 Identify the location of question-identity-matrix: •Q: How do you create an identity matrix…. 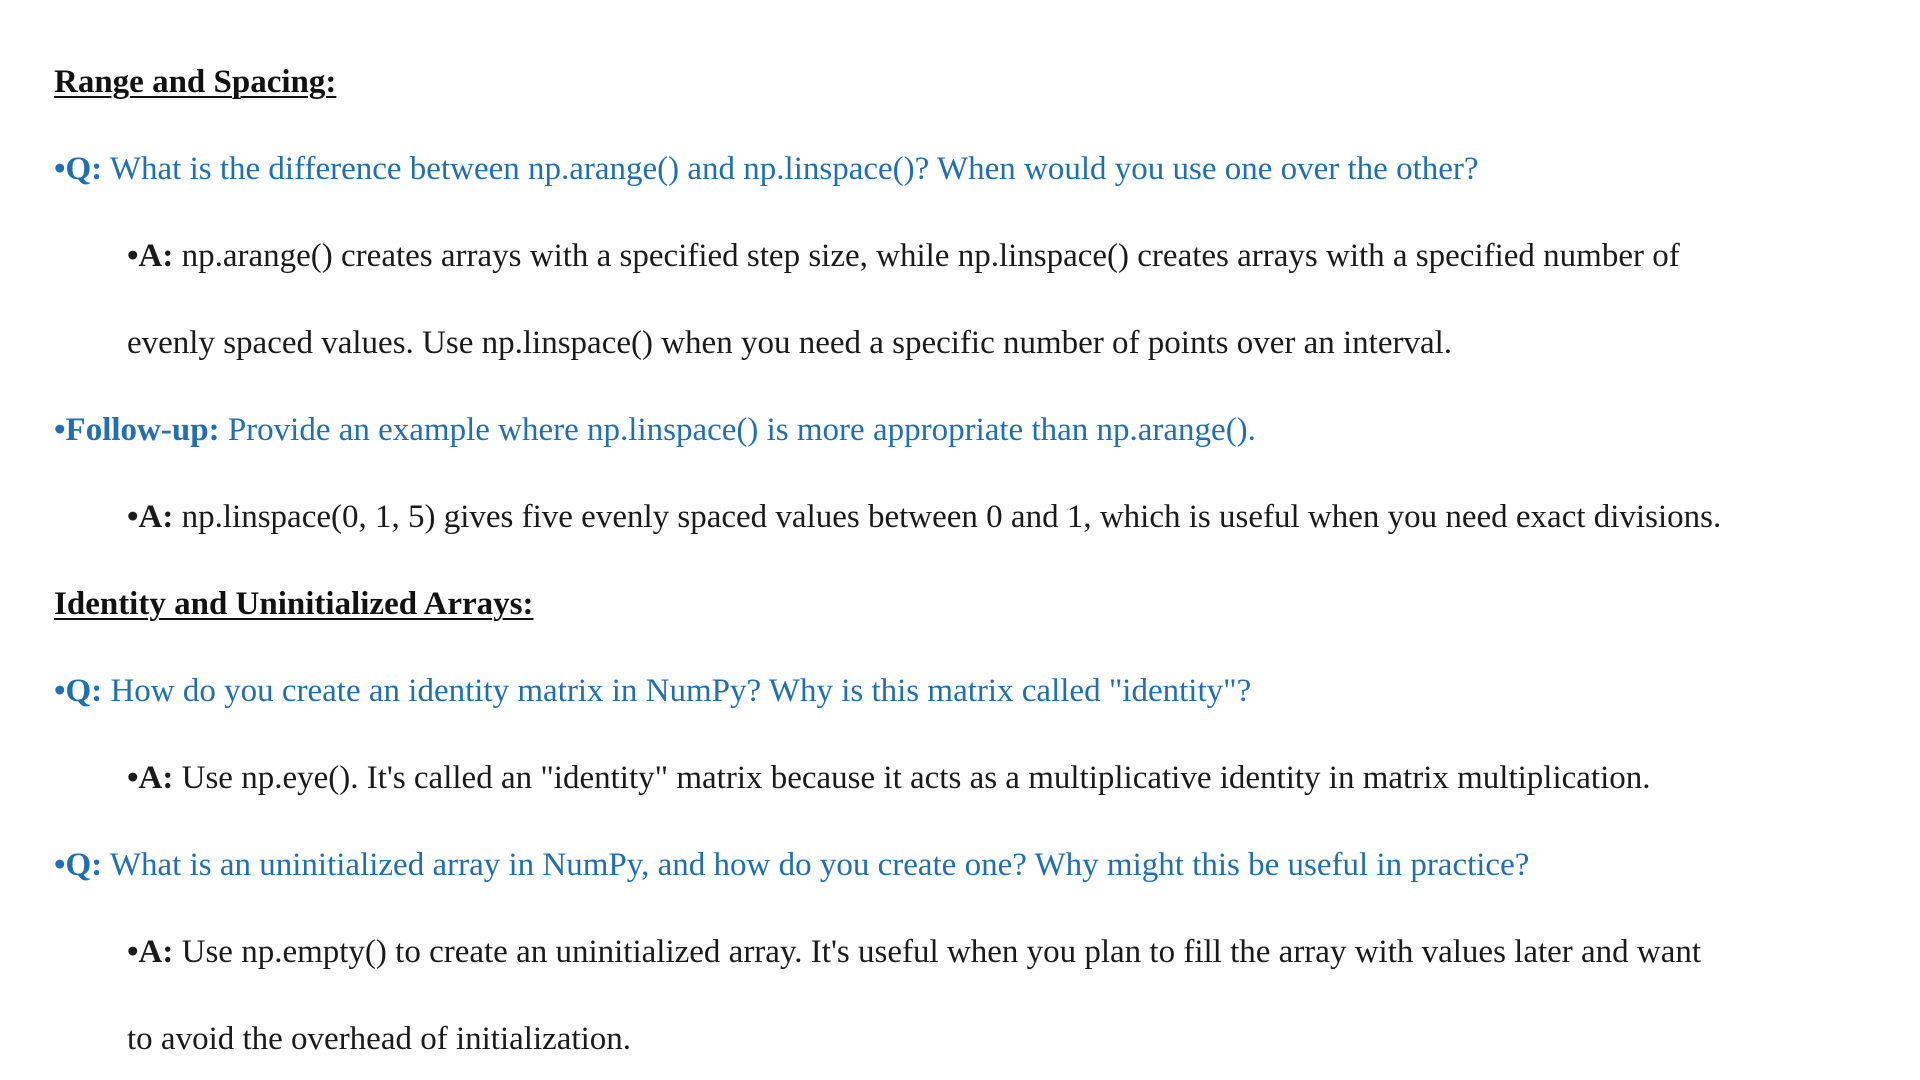
(652, 691).